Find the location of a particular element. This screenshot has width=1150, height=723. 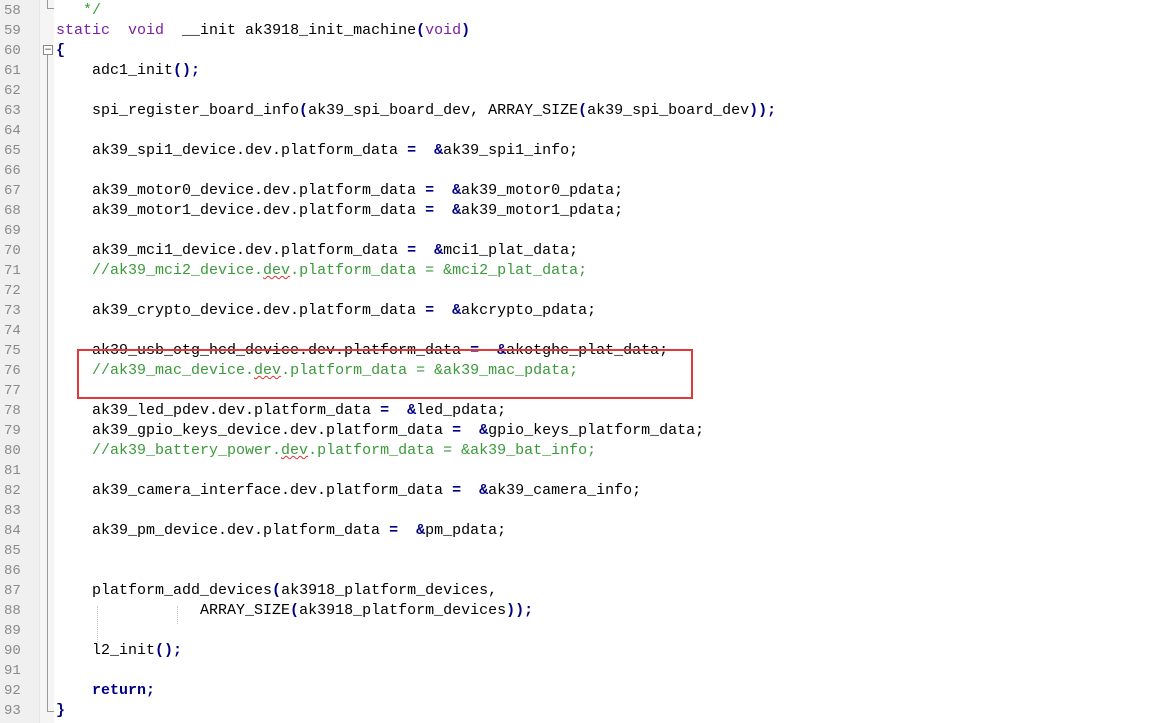

code-line: 85 is located at coordinates (575, 551).